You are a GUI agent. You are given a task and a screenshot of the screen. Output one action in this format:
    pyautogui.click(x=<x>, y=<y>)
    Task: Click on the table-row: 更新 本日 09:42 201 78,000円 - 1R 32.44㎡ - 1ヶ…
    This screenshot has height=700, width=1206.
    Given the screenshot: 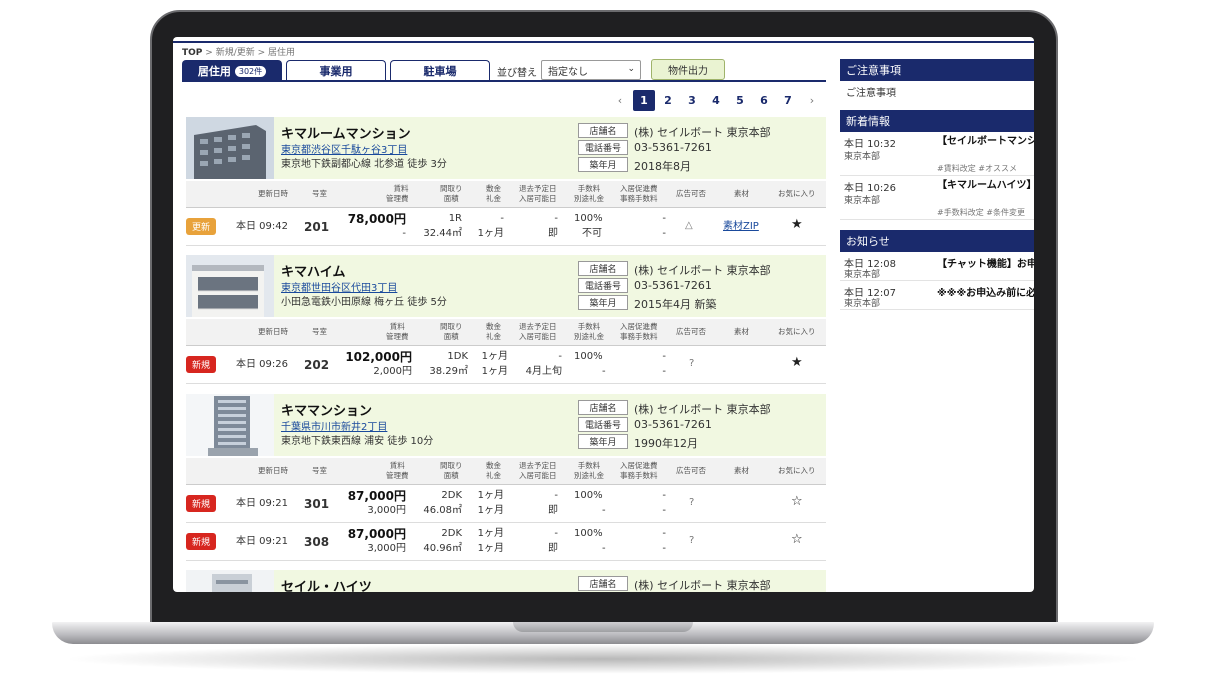 What is the action you would take?
    pyautogui.click(x=506, y=227)
    